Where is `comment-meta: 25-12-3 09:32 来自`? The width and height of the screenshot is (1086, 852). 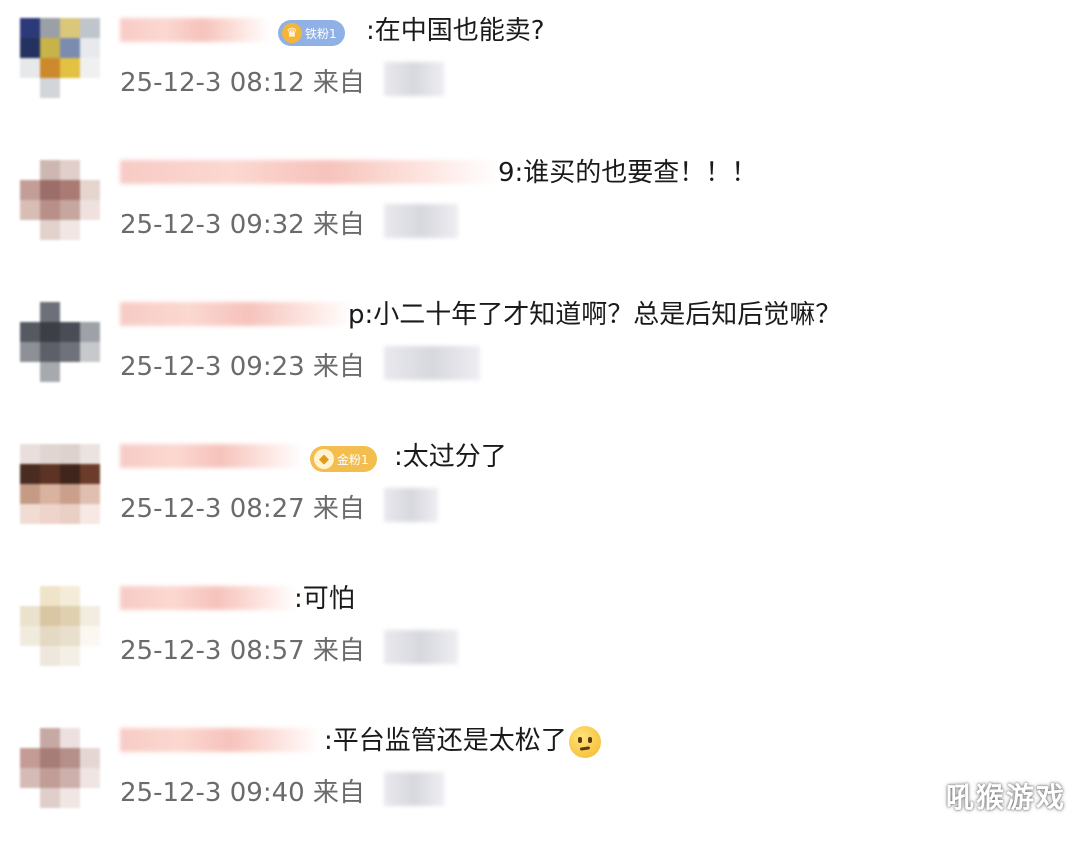 comment-meta: 25-12-3 09:32 来自 is located at coordinates (242, 225).